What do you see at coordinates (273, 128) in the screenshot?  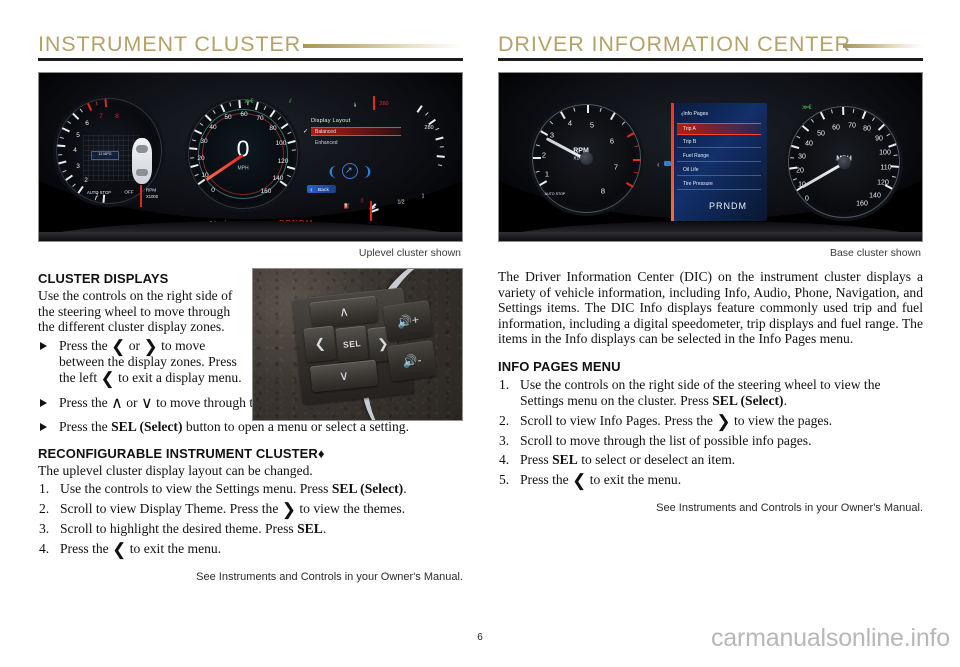 I see `speedo-tick-80: 80` at bounding box center [273, 128].